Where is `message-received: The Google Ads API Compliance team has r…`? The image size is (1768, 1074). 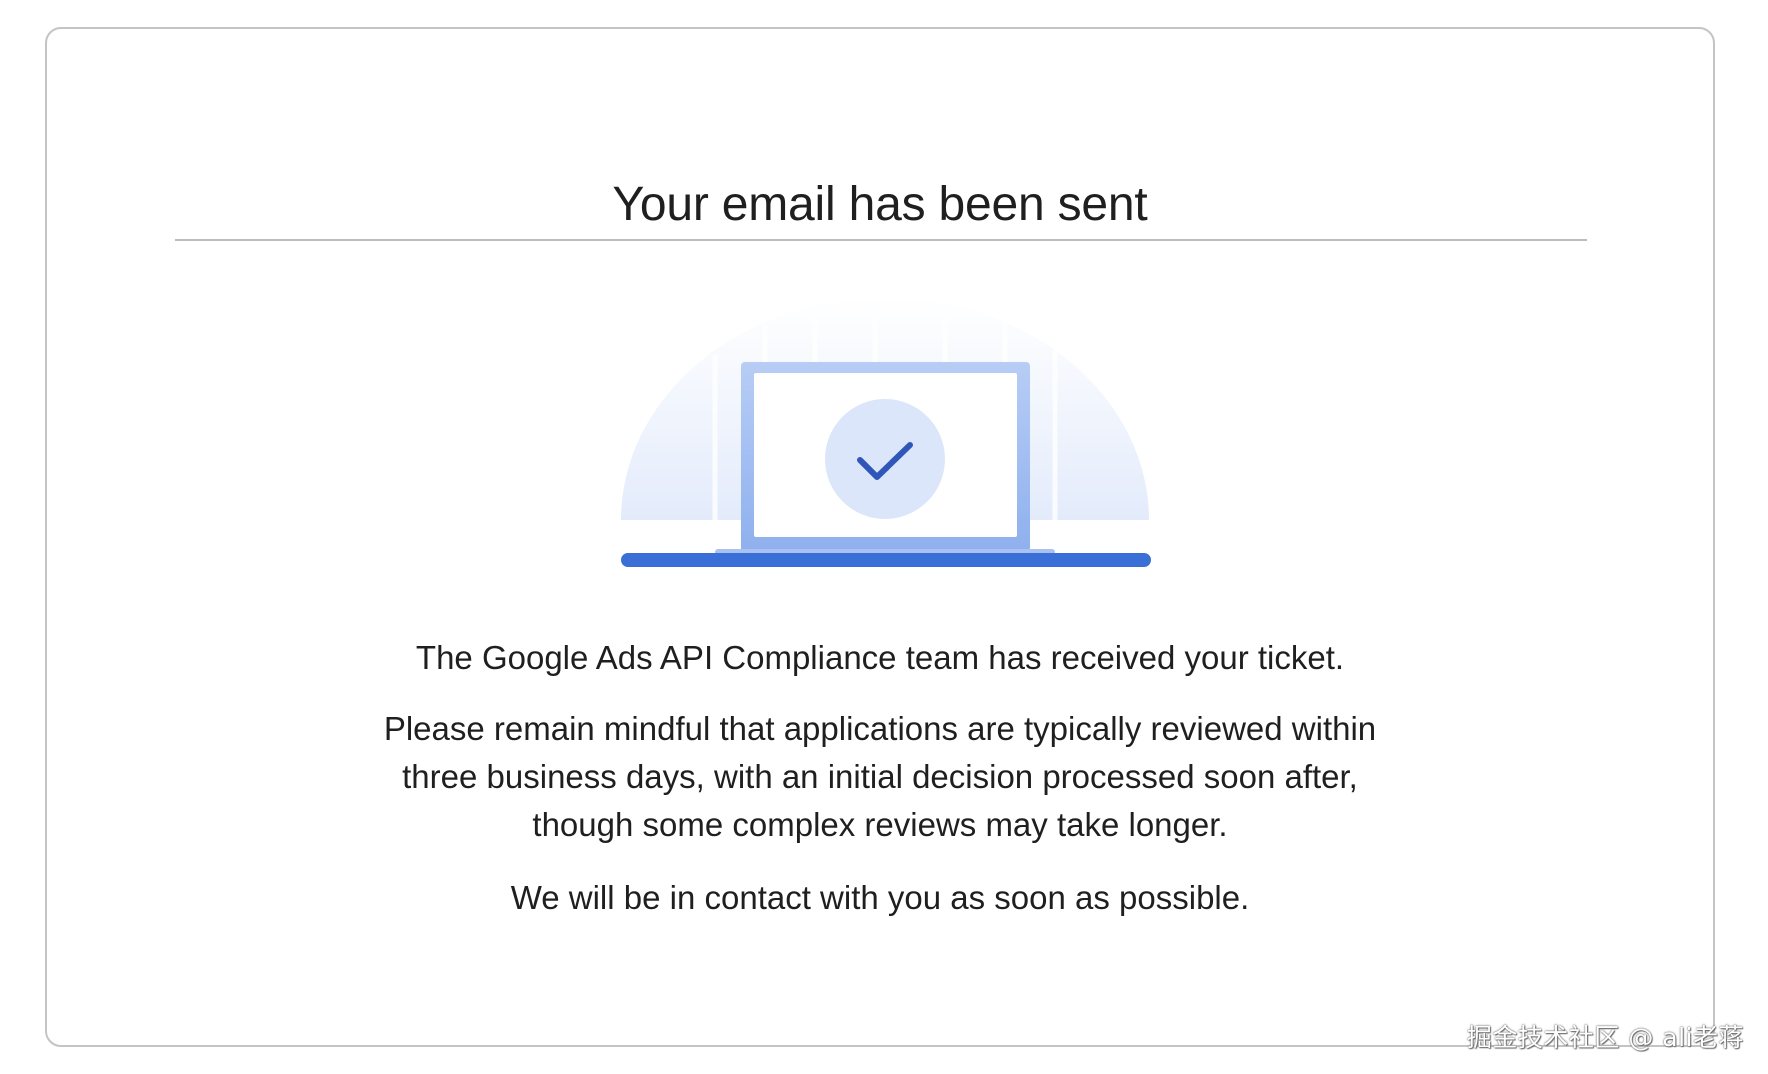 message-received: The Google Ads API Compliance team has r… is located at coordinates (880, 657).